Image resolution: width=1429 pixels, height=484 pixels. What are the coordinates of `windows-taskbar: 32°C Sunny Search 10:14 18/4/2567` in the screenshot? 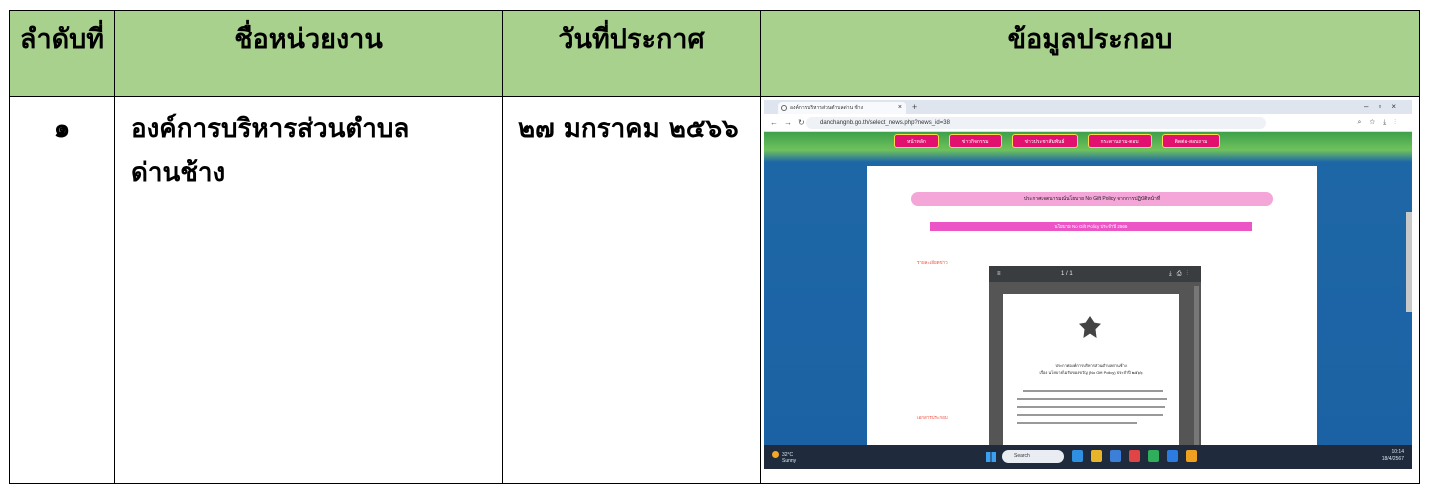 It's located at (1088, 457).